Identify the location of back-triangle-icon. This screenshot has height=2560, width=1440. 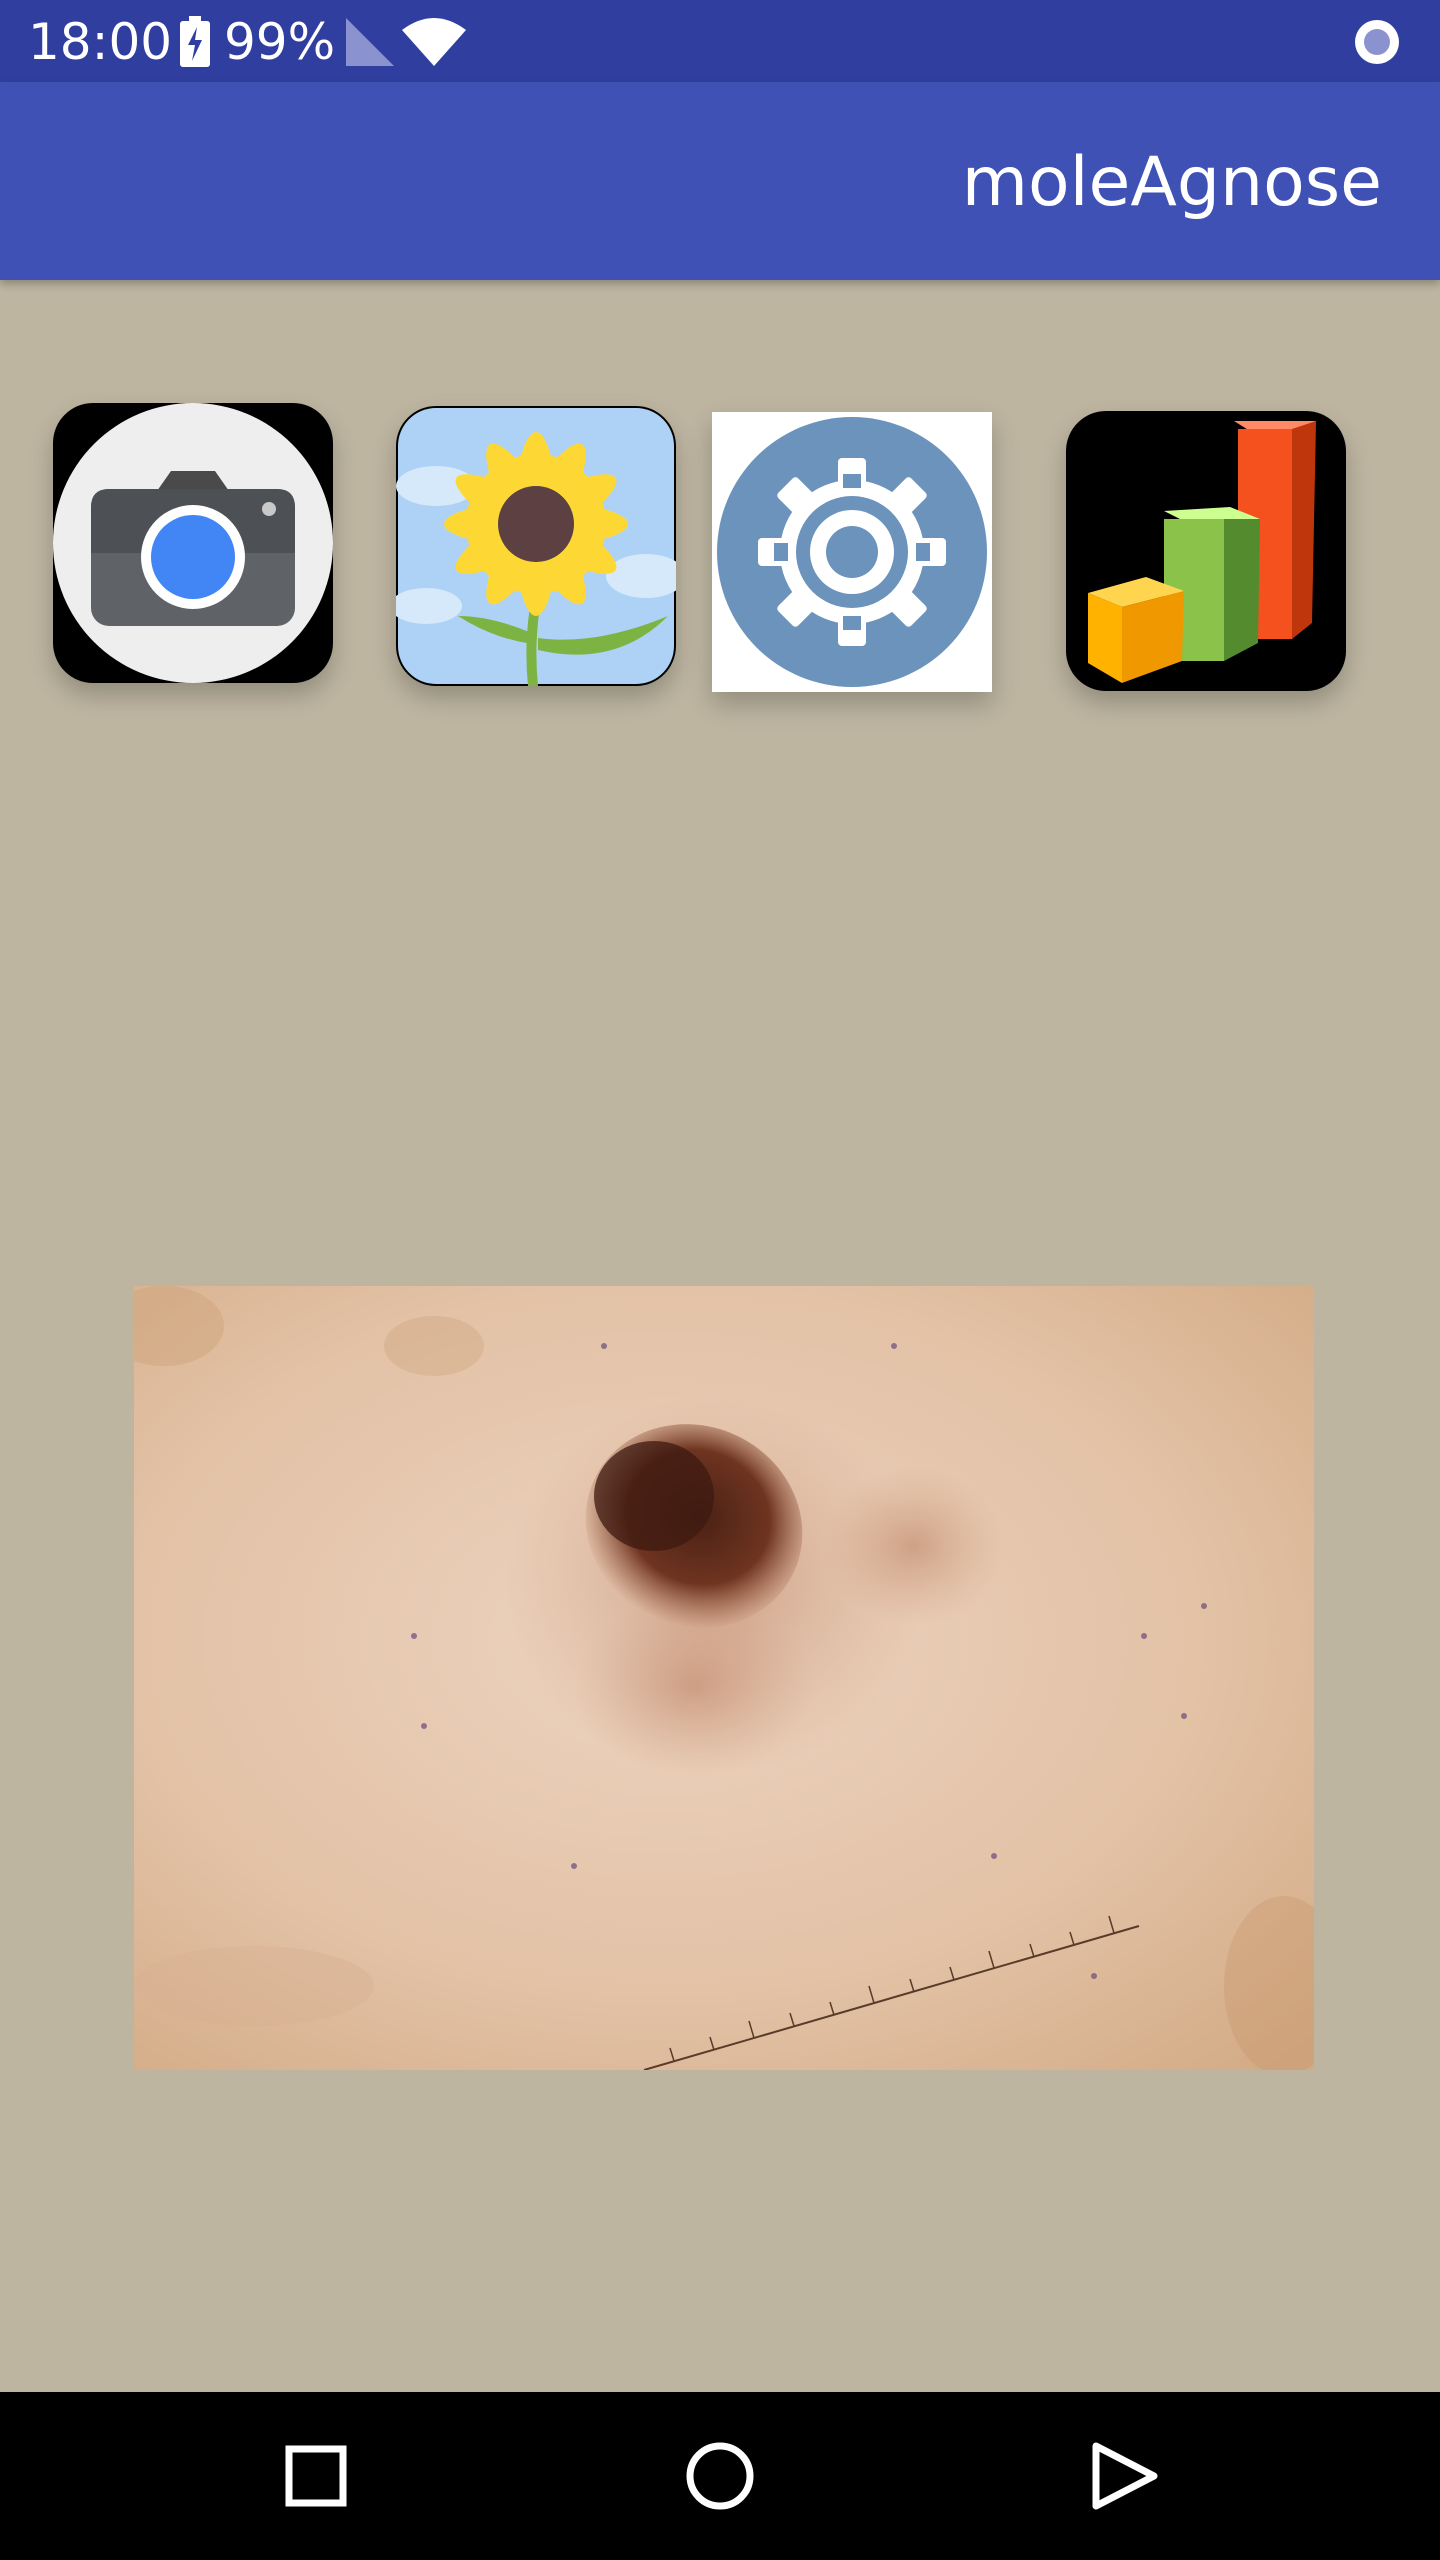
(1125, 2476).